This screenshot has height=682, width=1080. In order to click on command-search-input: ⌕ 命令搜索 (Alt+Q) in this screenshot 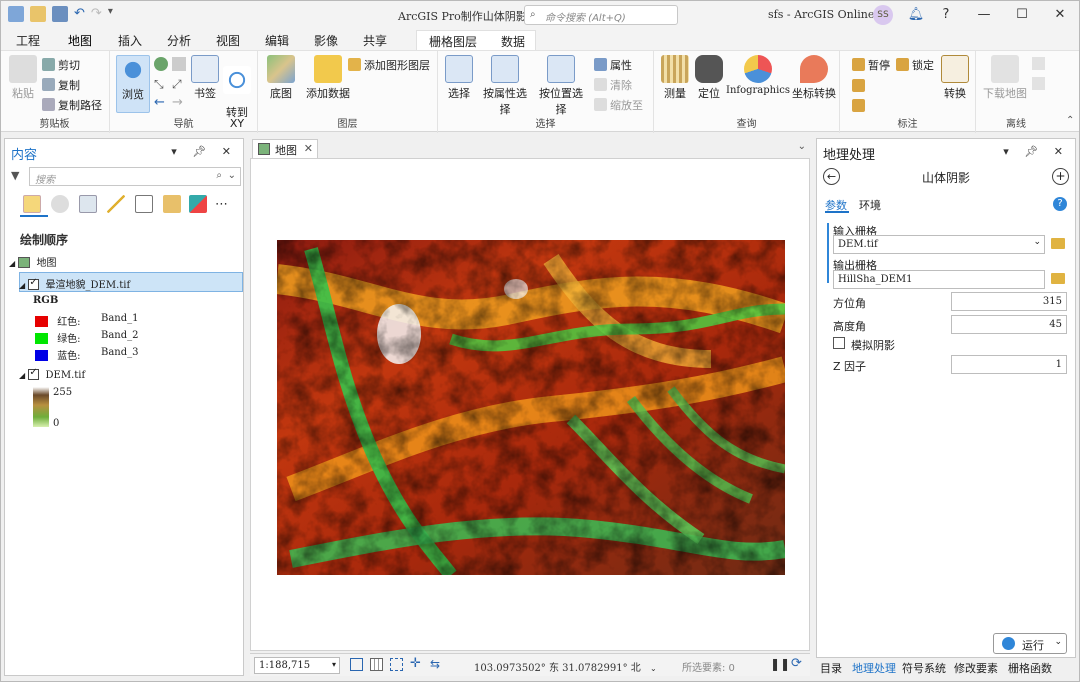, I will do `click(601, 15)`.